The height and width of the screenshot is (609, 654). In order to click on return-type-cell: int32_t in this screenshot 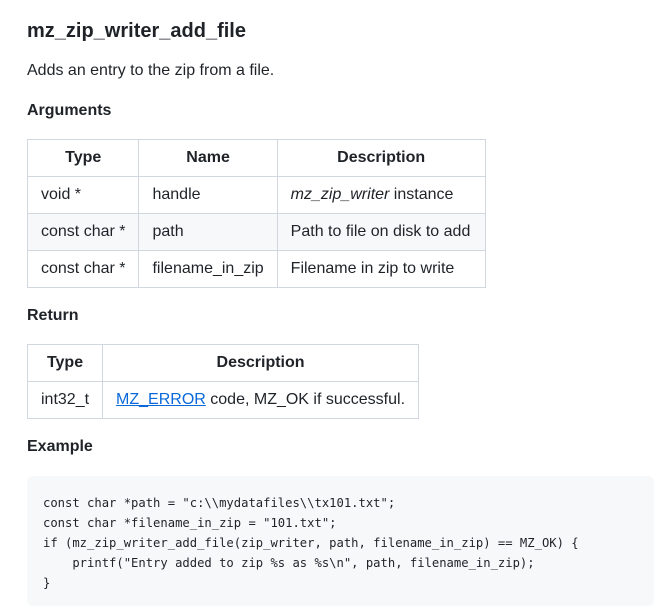, I will do `click(65, 400)`.